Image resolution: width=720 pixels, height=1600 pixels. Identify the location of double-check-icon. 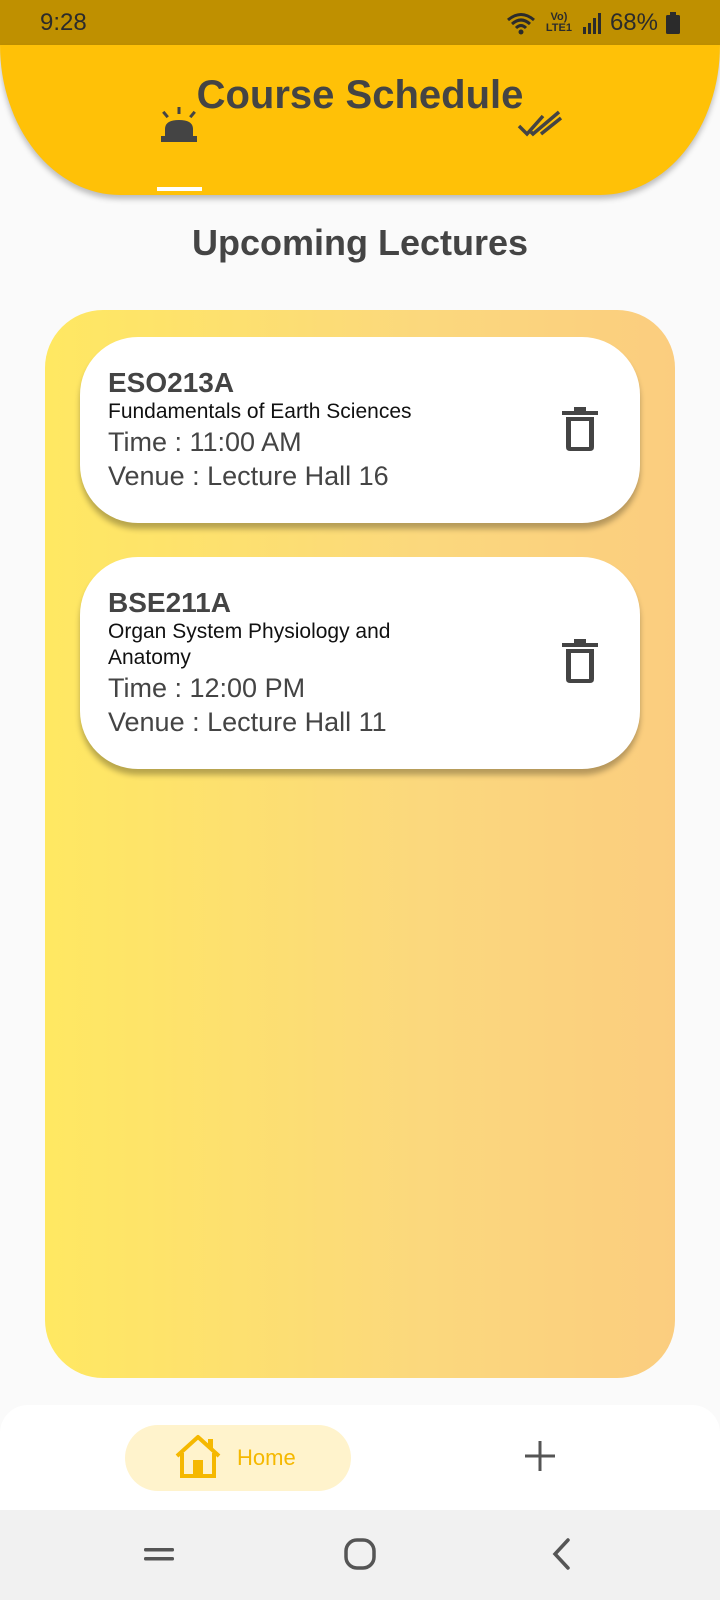
(540, 127).